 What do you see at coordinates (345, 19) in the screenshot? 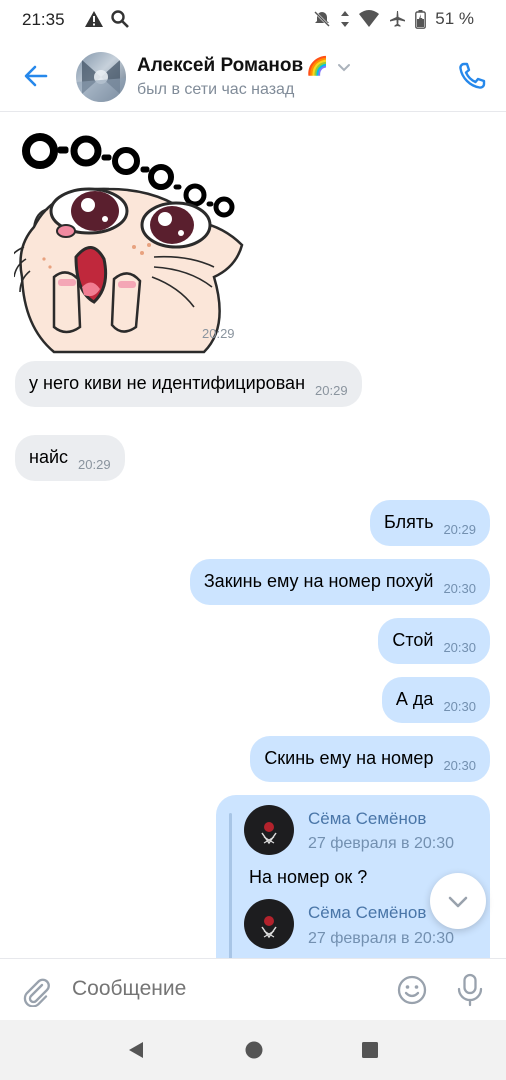
I see `data-arrows-icon` at bounding box center [345, 19].